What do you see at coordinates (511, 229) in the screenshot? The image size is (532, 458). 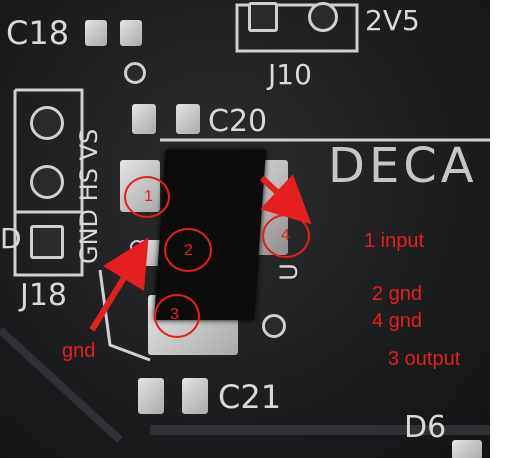 I see `white-margin` at bounding box center [511, 229].